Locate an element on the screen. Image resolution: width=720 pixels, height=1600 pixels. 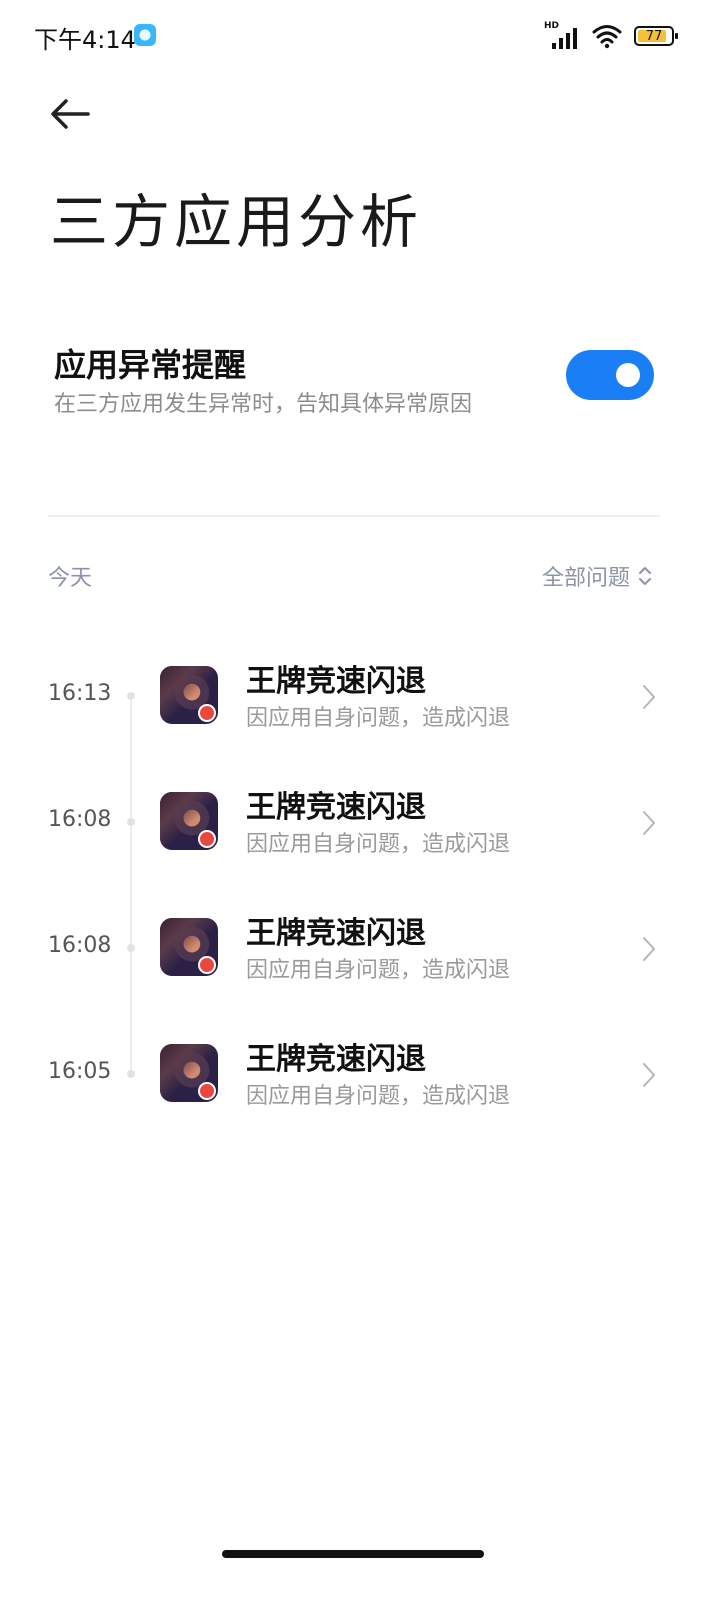
abnormal-alert-toggle is located at coordinates (610, 375).